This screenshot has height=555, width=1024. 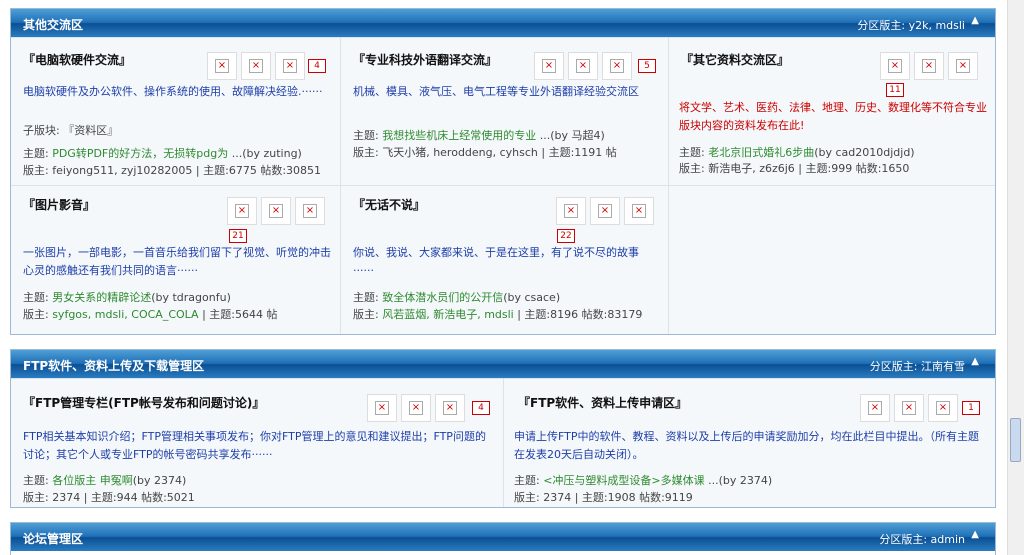 What do you see at coordinates (485, 152) in the screenshot?
I see `moderators-stats: 版主: 飞天小猪, heroddeng, cyhsch | 主题:1191 帖` at bounding box center [485, 152].